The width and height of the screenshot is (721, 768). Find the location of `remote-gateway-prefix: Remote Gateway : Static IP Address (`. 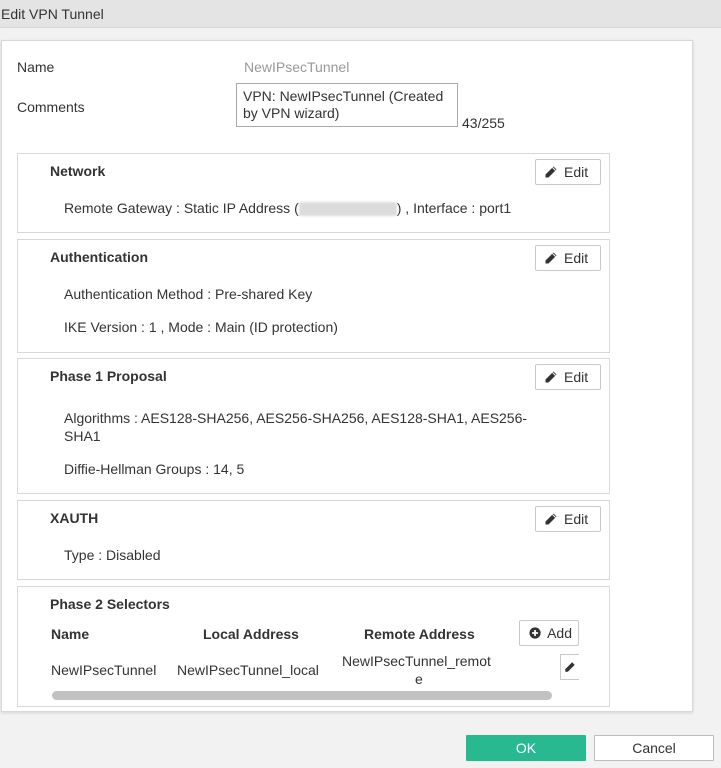

remote-gateway-prefix: Remote Gateway : Static IP Address ( is located at coordinates (181, 208).